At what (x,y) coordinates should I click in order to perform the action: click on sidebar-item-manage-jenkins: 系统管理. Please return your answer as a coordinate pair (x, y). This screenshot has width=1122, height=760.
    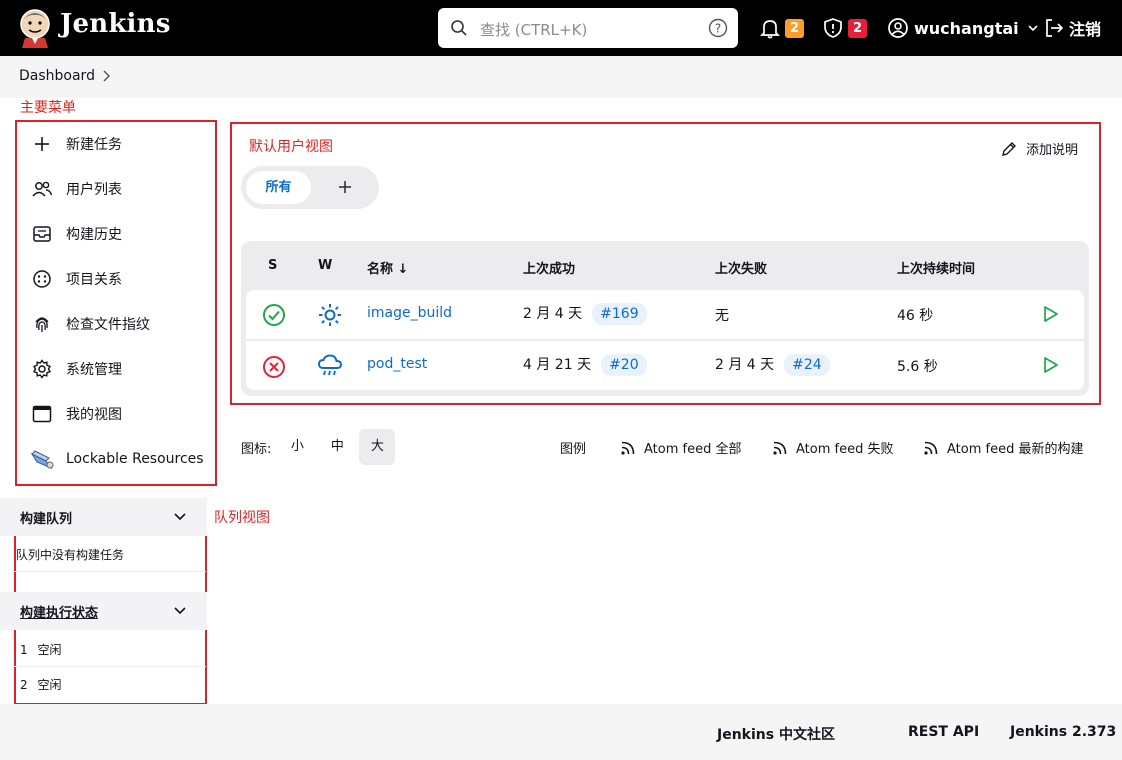
    Looking at the image, I should click on (118, 369).